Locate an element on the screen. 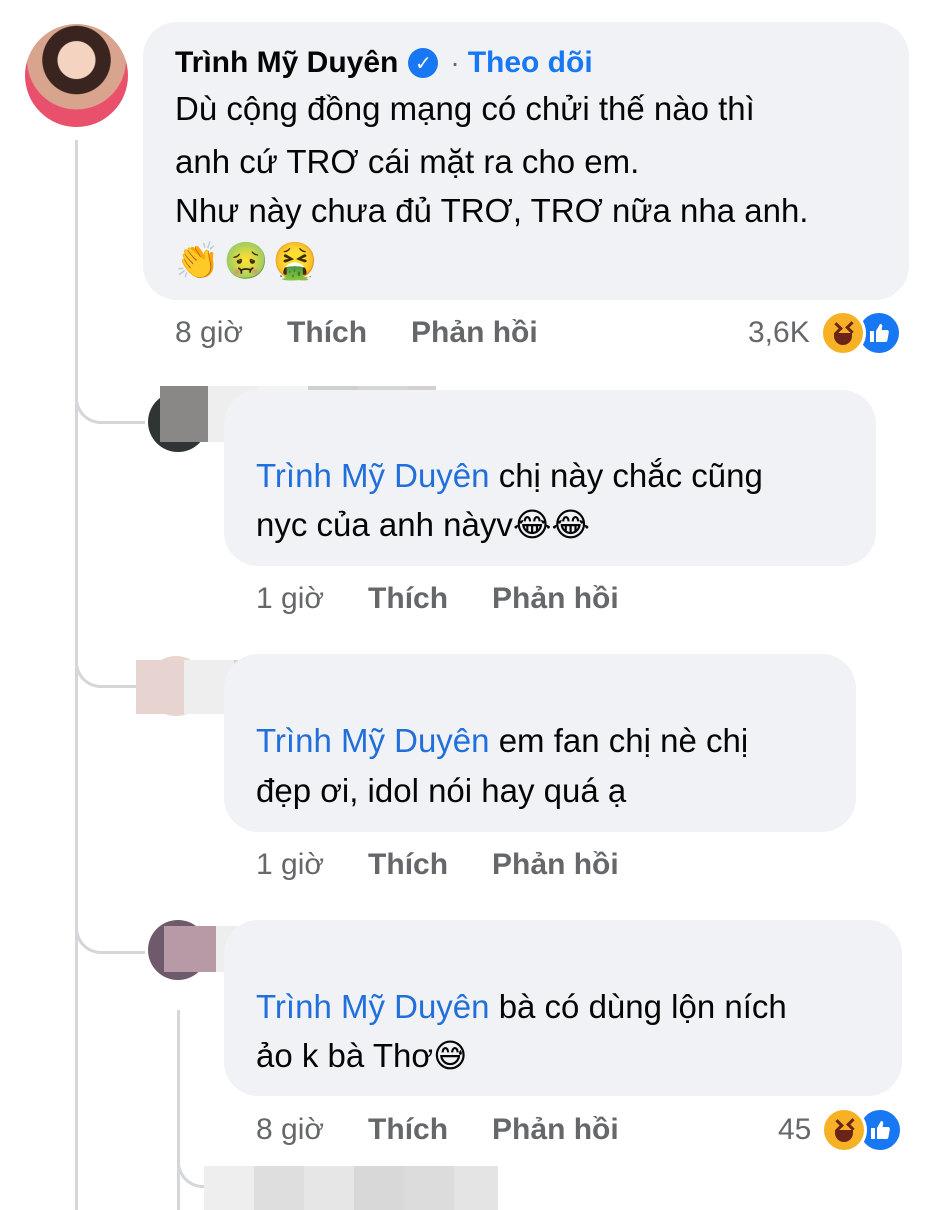 Image resolution: width=934 pixels, height=1210 pixels. reply-3-line-2: ảo k bà Thơ😅 is located at coordinates (362, 1055).